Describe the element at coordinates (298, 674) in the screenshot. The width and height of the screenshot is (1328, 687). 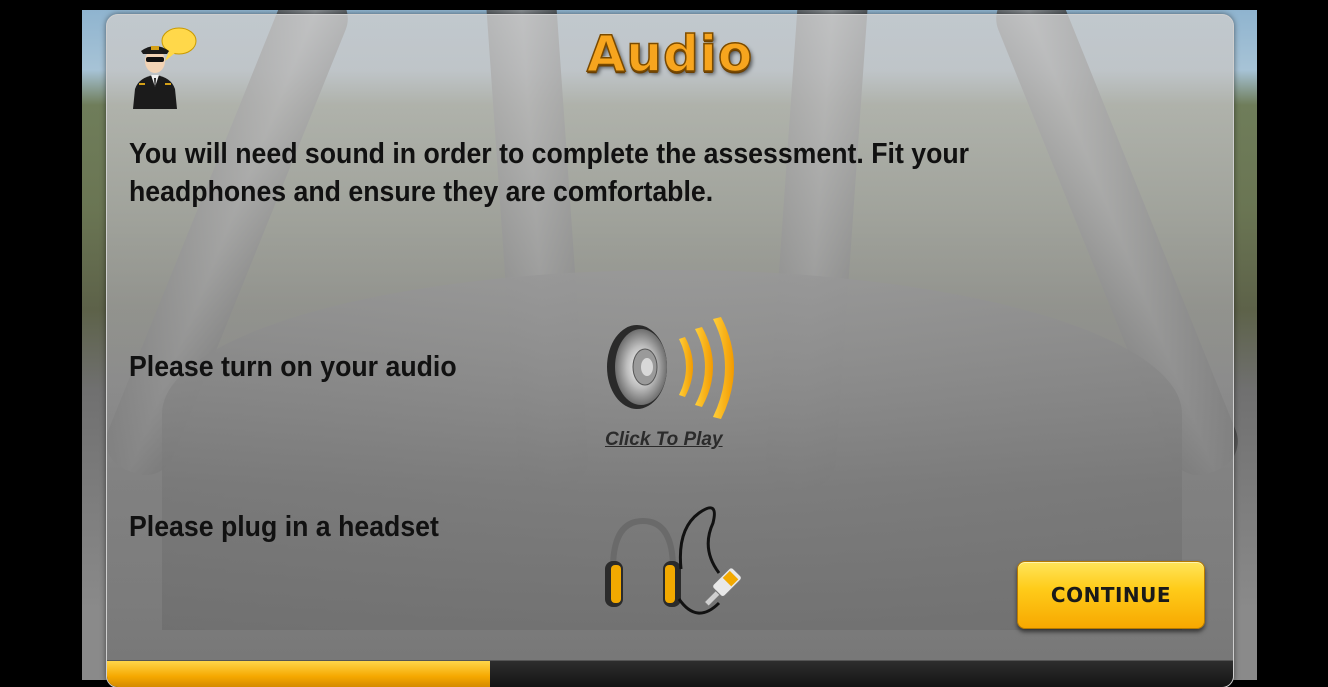
I see `progress-bar-fill` at that location.